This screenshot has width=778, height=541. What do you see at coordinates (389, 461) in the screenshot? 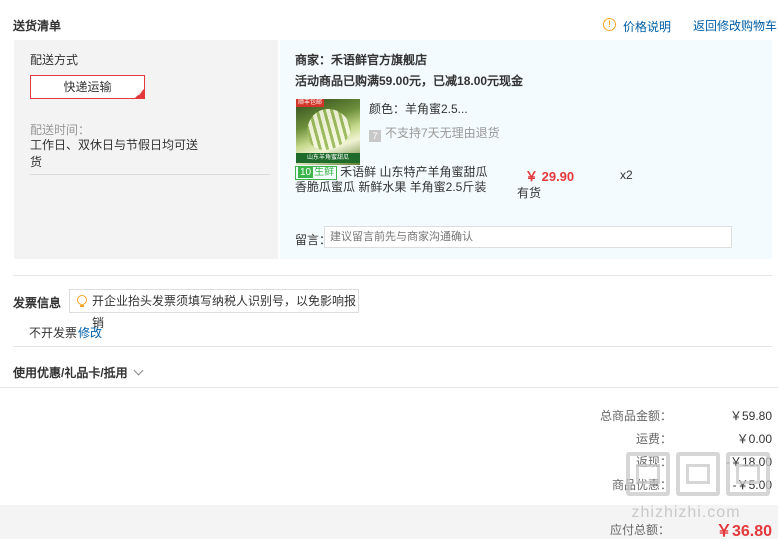
I see `summary-row-cashback: 返现： -￥18.00` at bounding box center [389, 461].